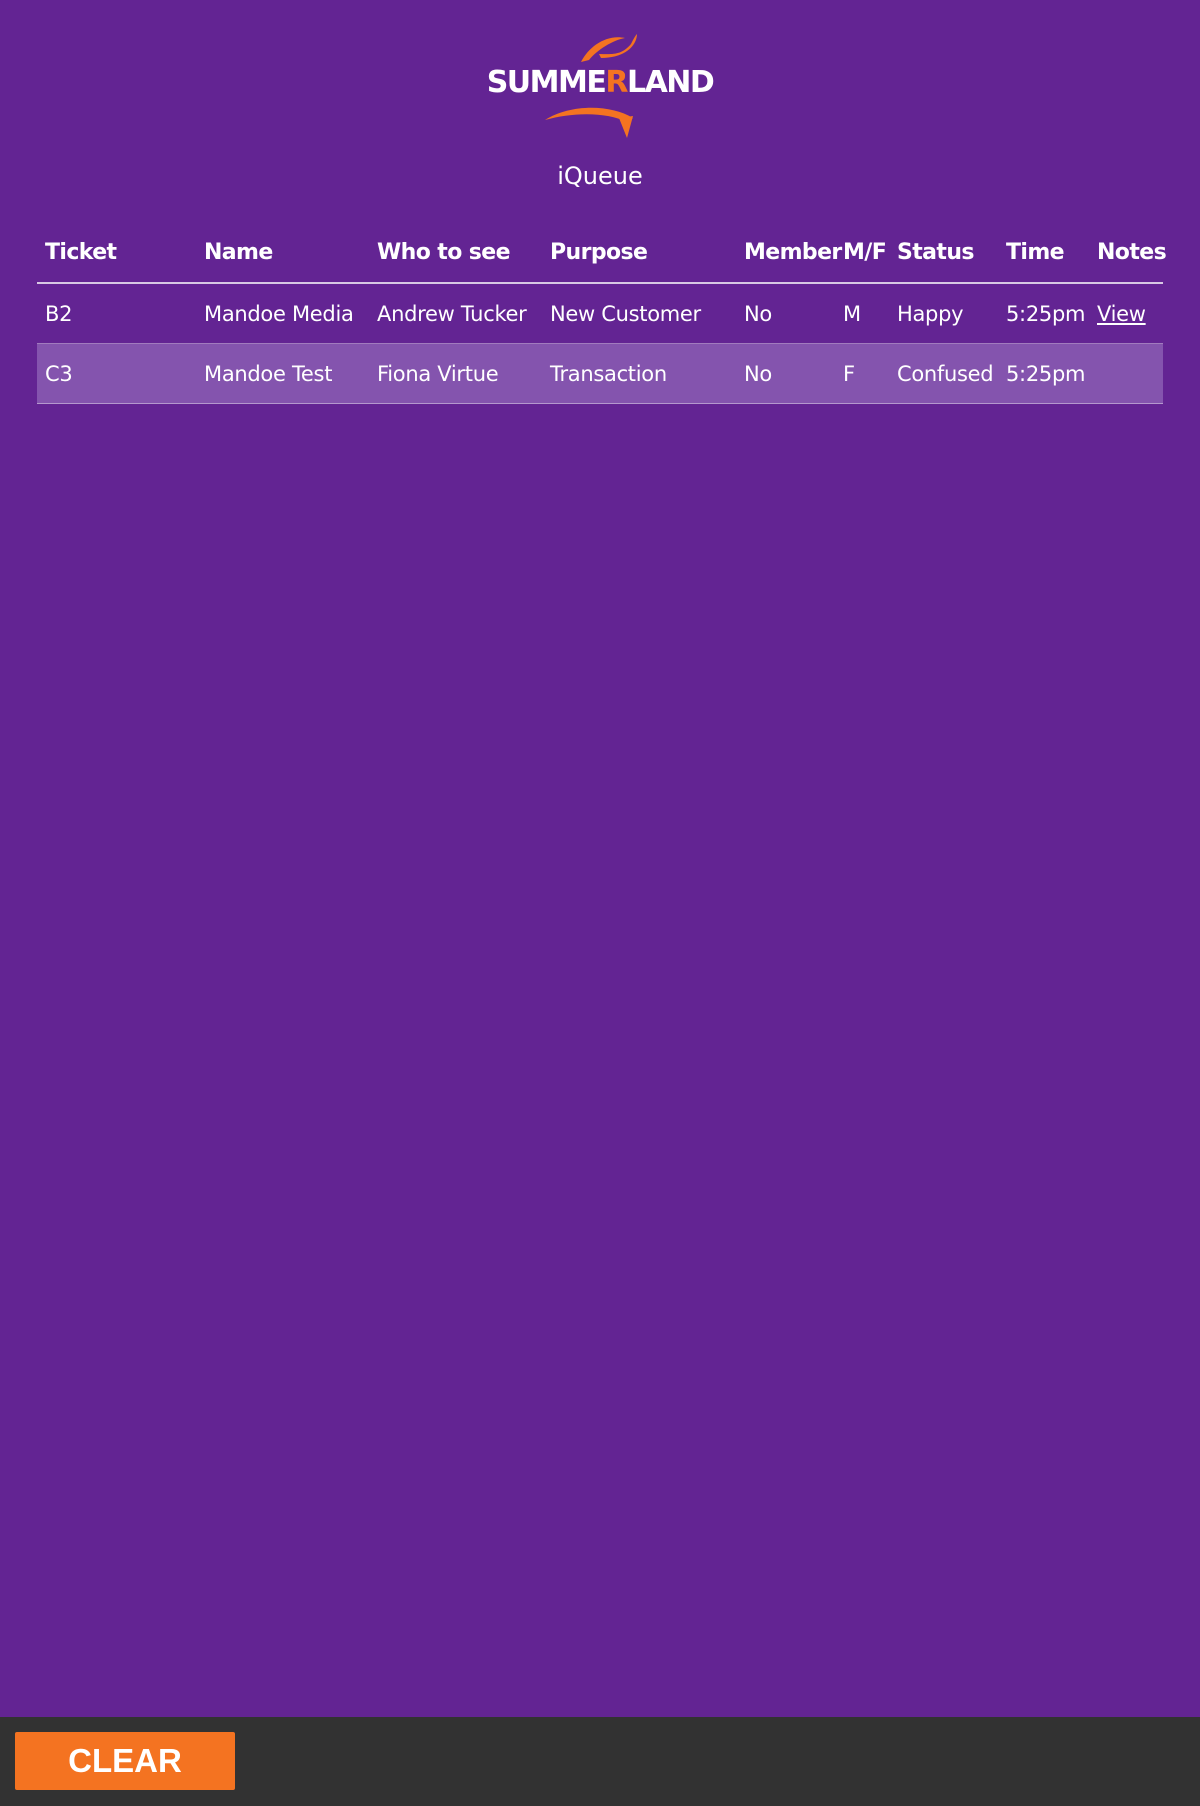 The image size is (1200, 1806). What do you see at coordinates (639, 373) in the screenshot?
I see `cell-purpose: Transaction` at bounding box center [639, 373].